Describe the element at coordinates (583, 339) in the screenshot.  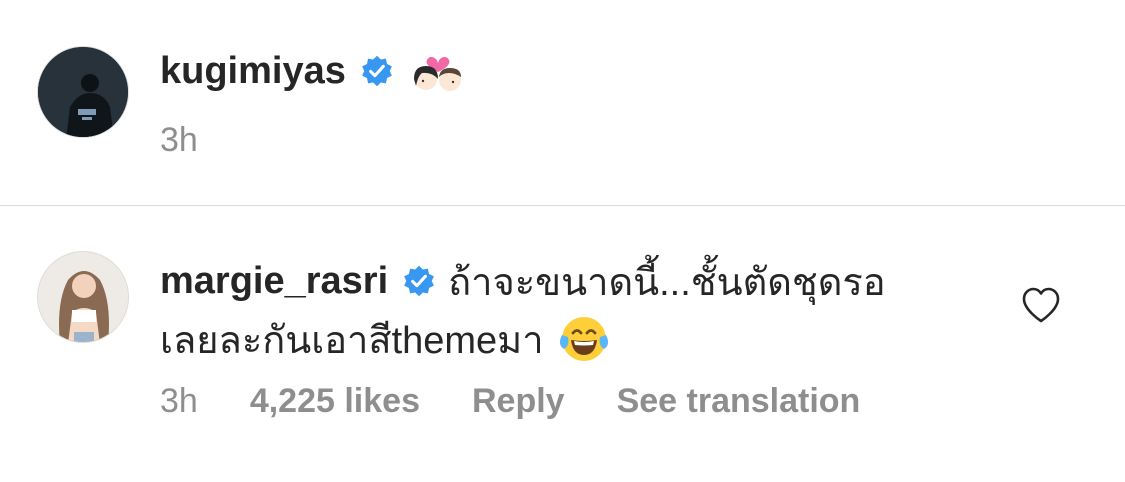
I see `face-with-tears-of-joy-icon` at that location.